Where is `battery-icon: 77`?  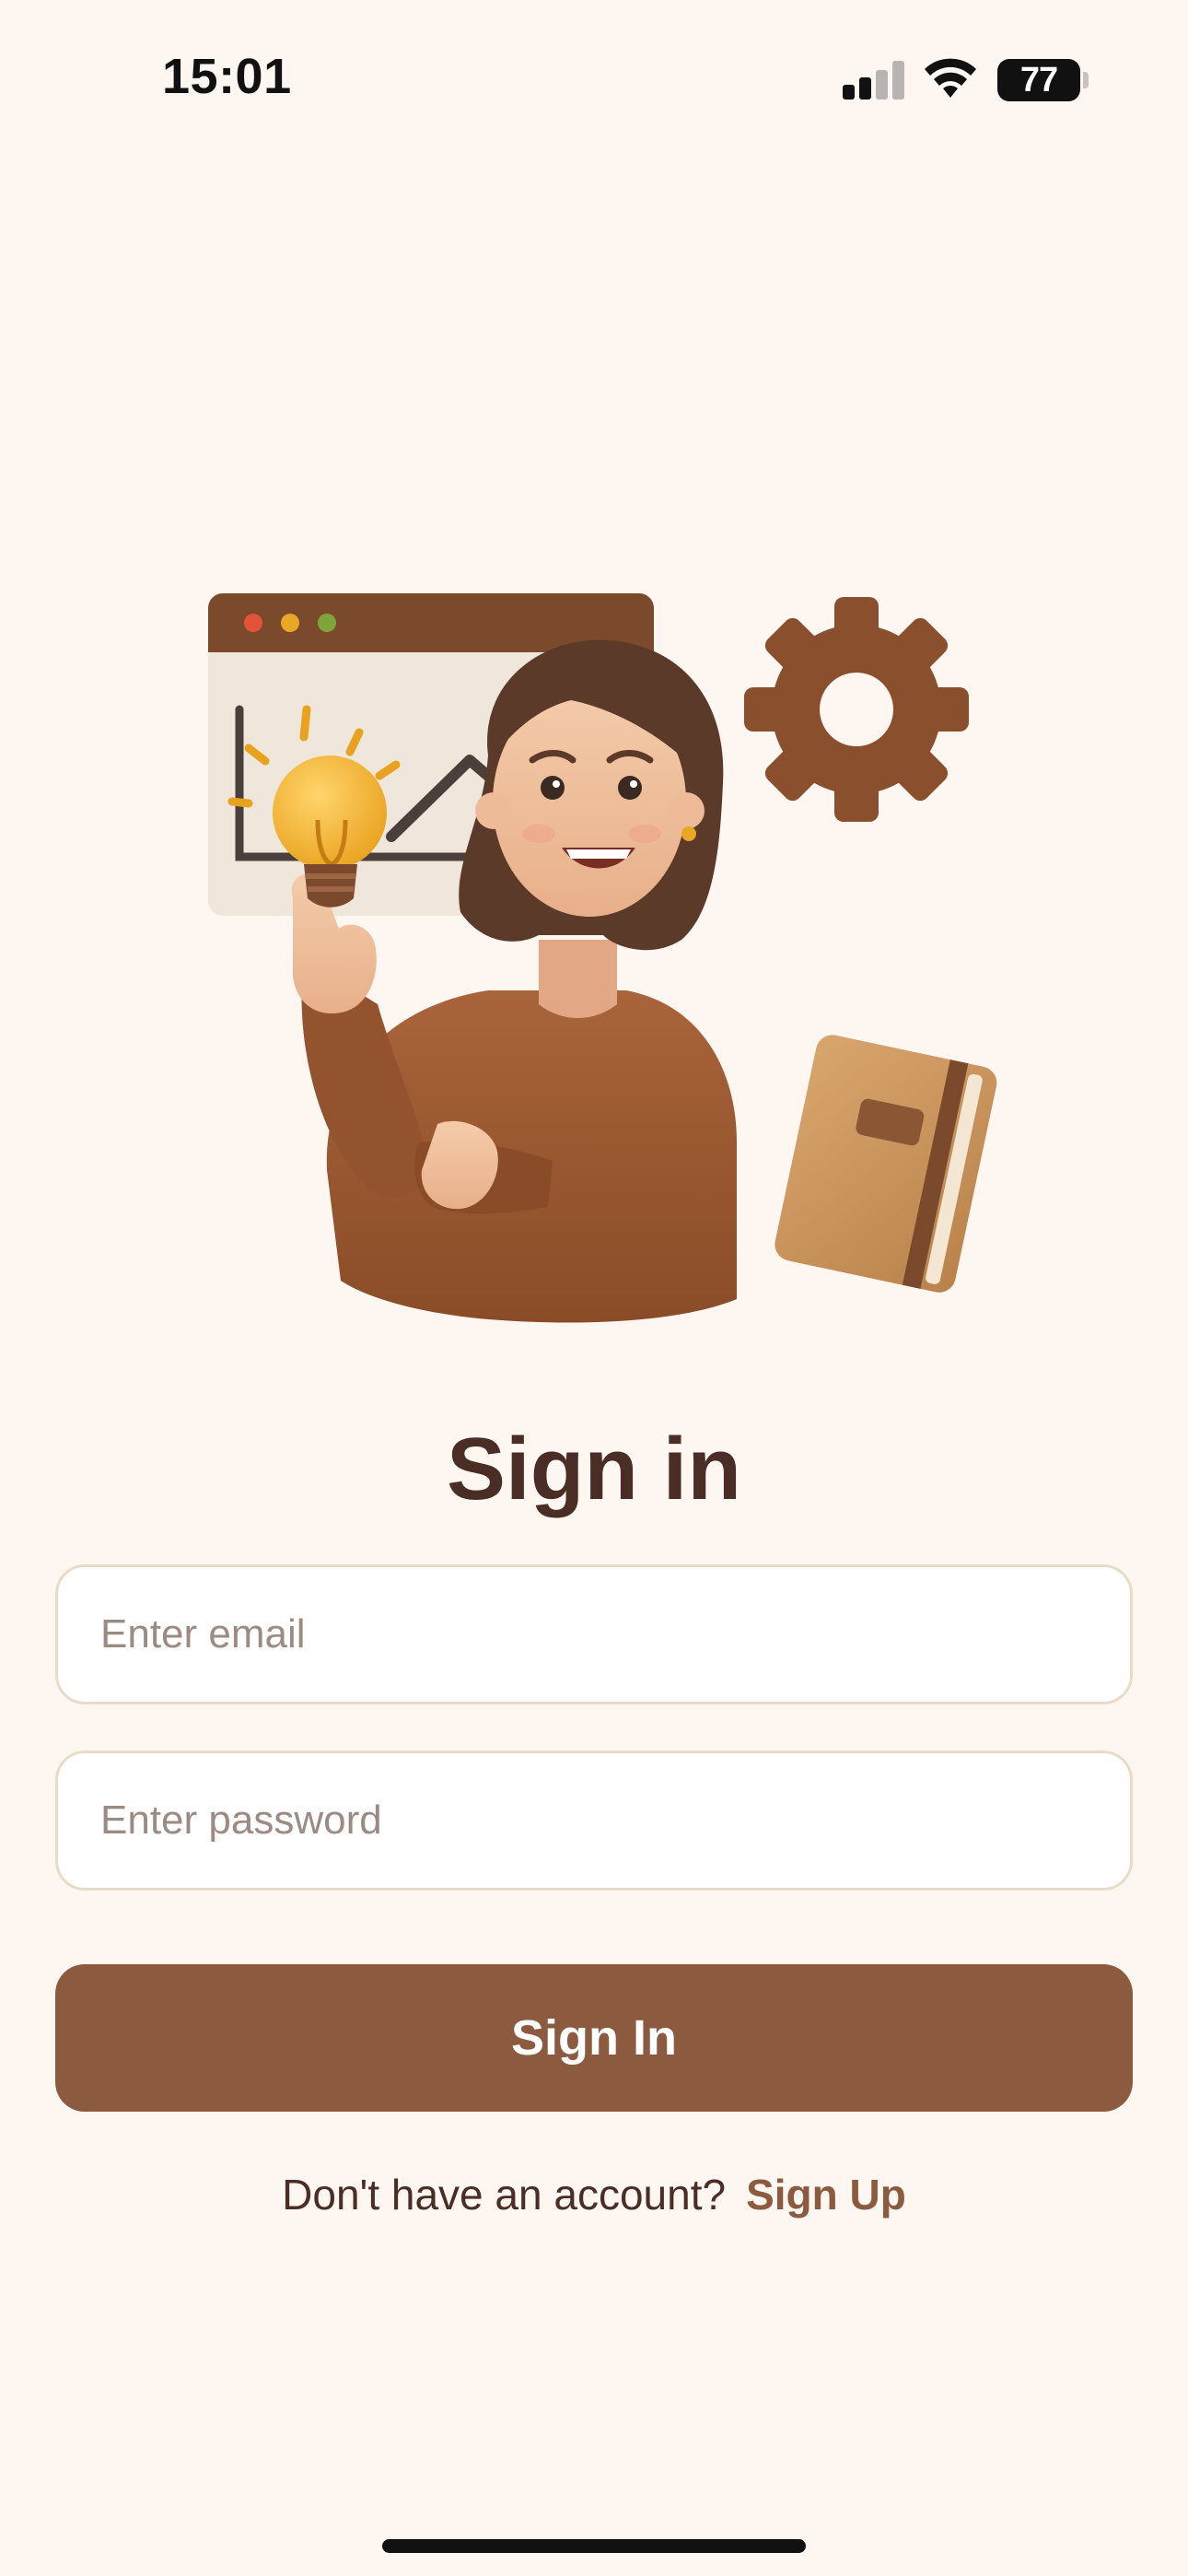 battery-icon: 77 is located at coordinates (1038, 80).